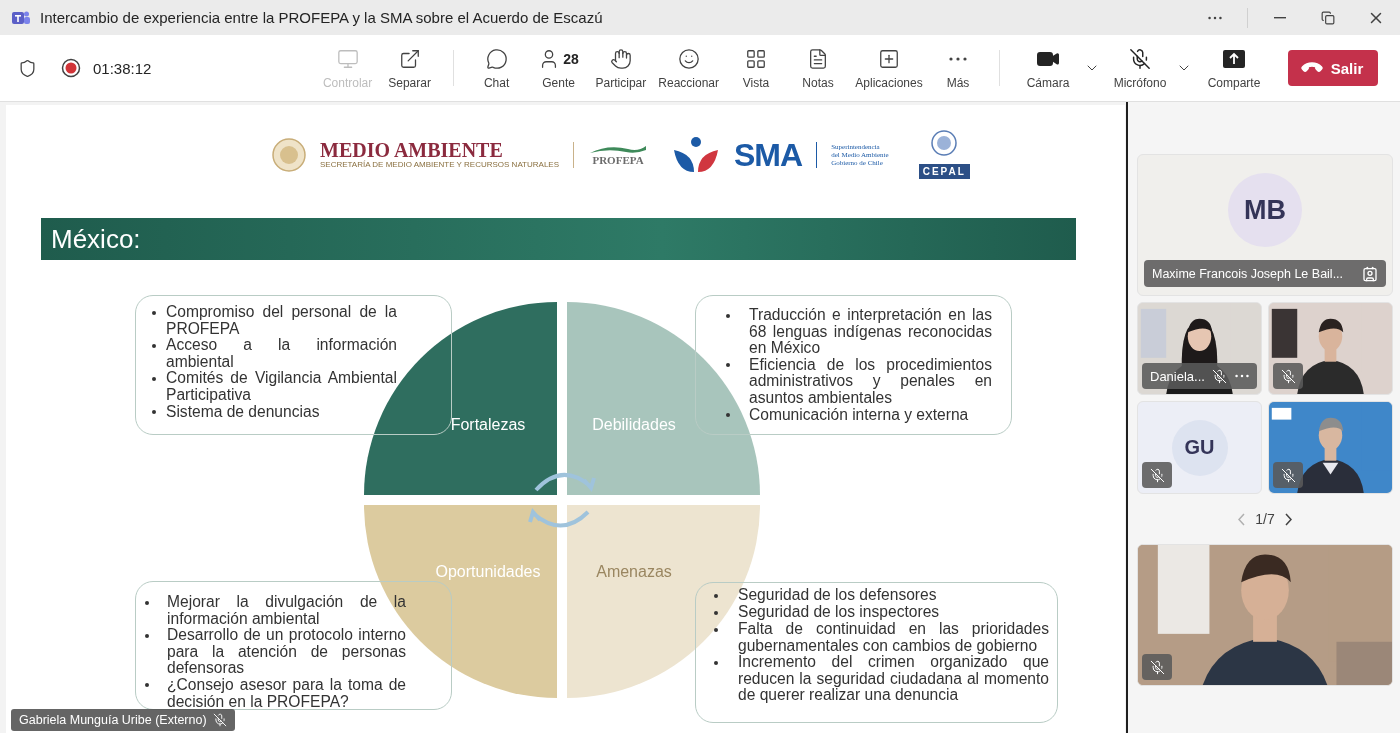 Image resolution: width=1400 pixels, height=733 pixels. Describe the element at coordinates (870, 332) in the screenshot. I see `bullet-text: Traducción e interpretación en las 68 lenguas indígenas reconocidas en México` at that location.